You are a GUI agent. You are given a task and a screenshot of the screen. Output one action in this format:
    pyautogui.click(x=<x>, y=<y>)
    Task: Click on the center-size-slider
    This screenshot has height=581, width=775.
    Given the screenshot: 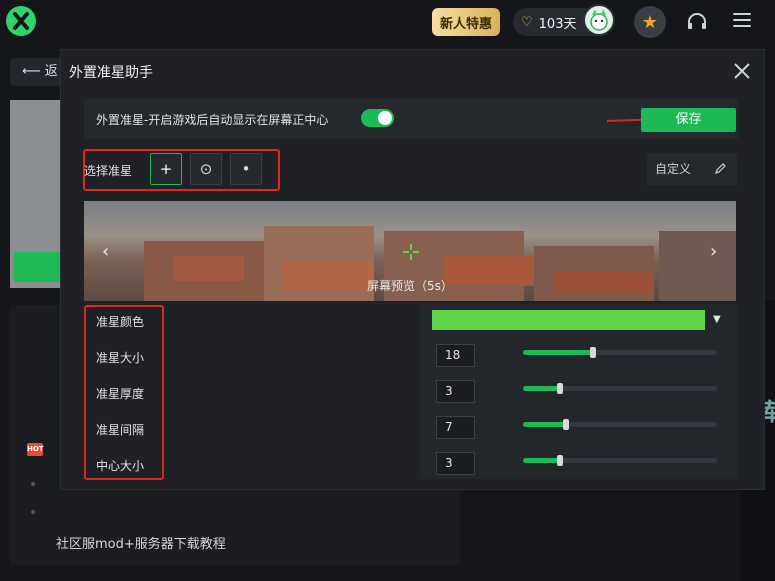 What is the action you would take?
    pyautogui.click(x=620, y=460)
    